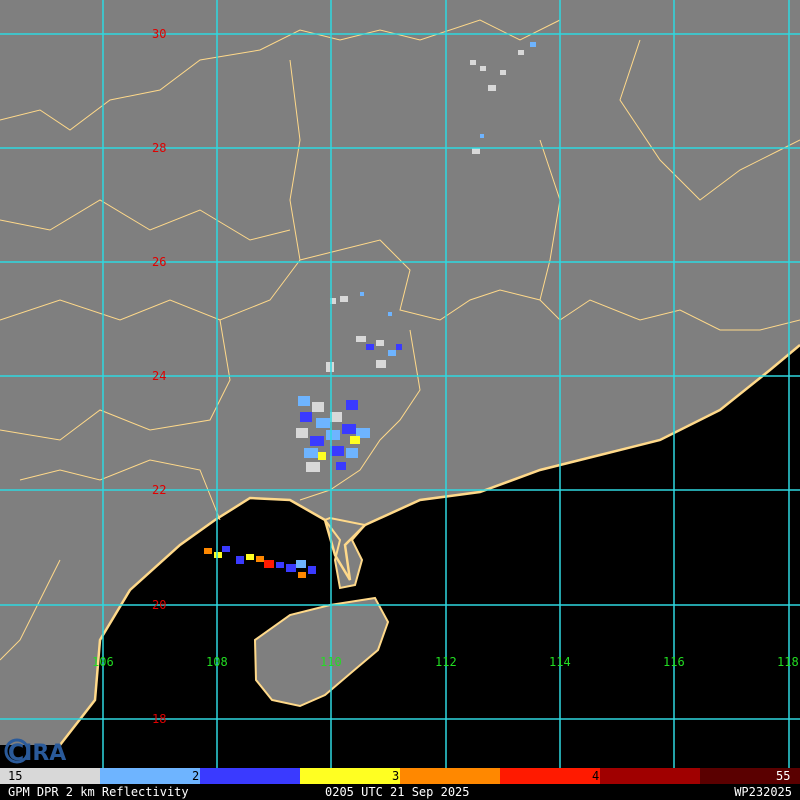 The image size is (800, 800). I want to click on lat-label: 24, so click(159, 376).